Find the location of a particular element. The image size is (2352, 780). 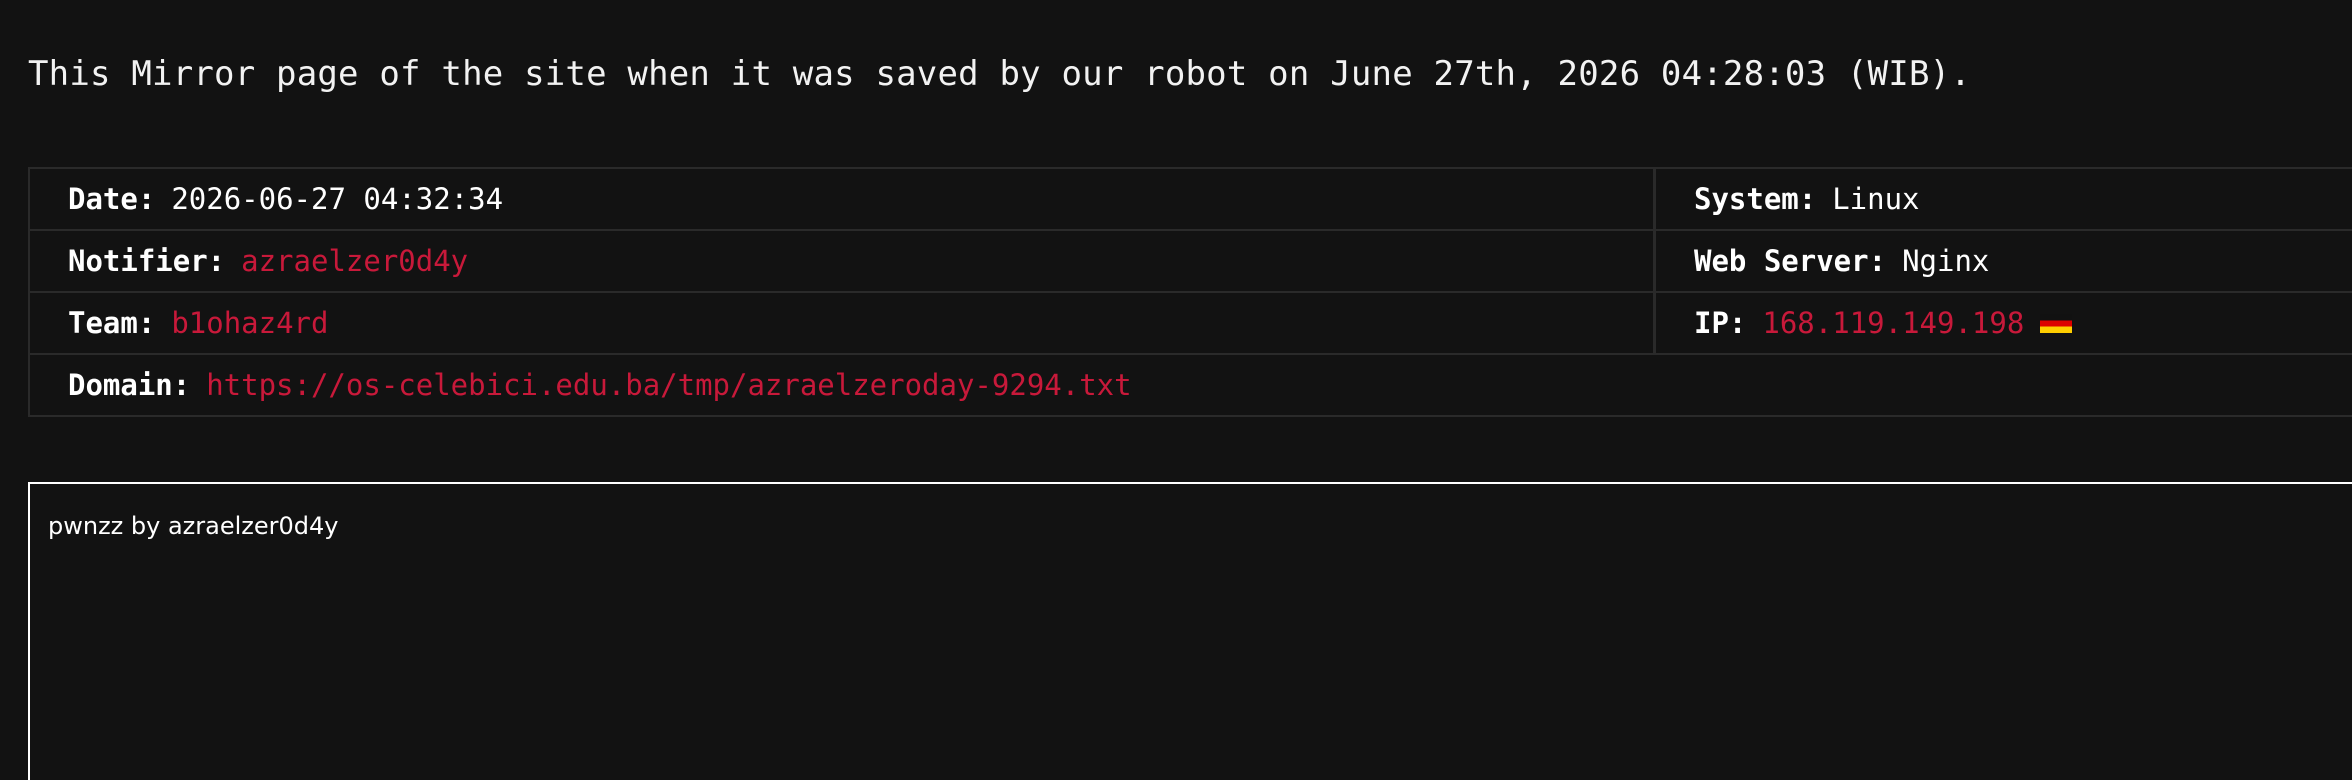

ip-cell: IP: 168.119.149.198 is located at coordinates (2004, 323).